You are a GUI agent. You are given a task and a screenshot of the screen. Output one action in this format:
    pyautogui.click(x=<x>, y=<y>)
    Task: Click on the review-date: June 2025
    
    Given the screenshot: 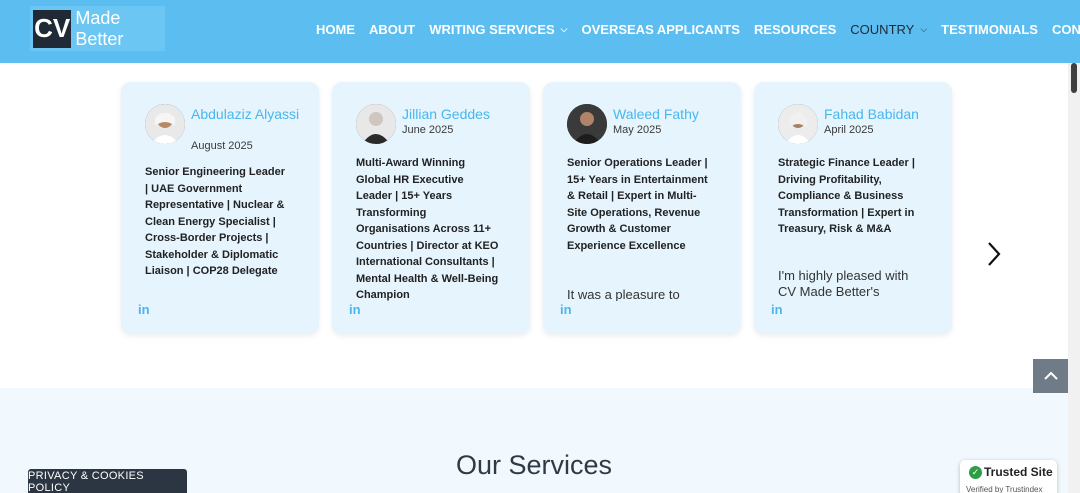 What is the action you would take?
    pyautogui.click(x=428, y=130)
    